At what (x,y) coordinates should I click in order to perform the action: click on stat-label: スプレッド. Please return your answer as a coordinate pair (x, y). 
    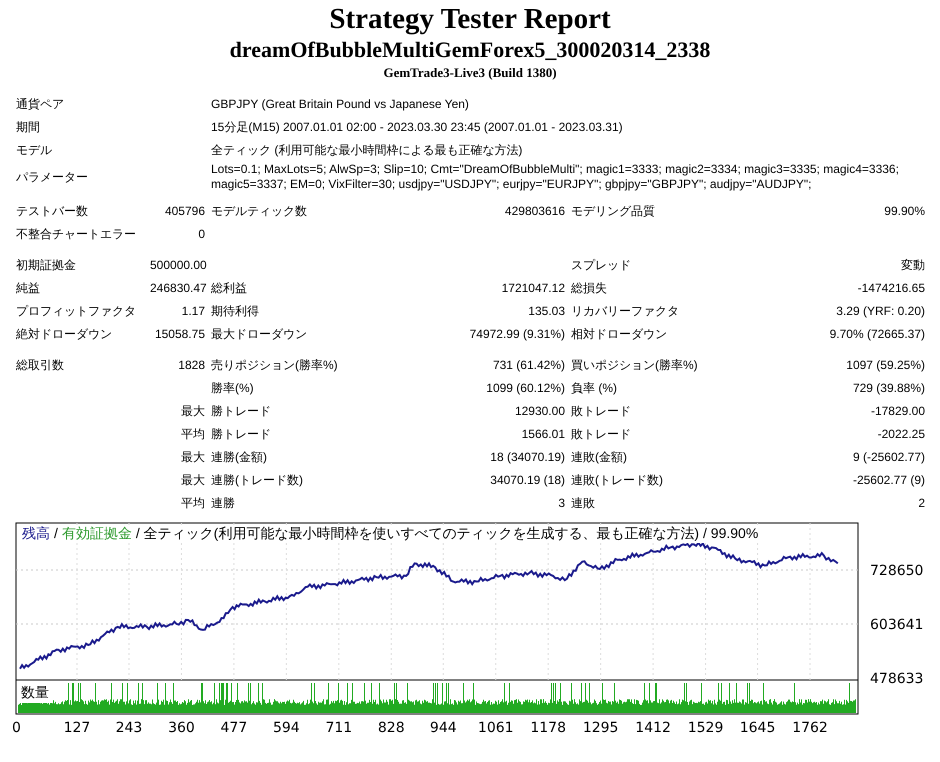
    Looking at the image, I should click on (601, 265).